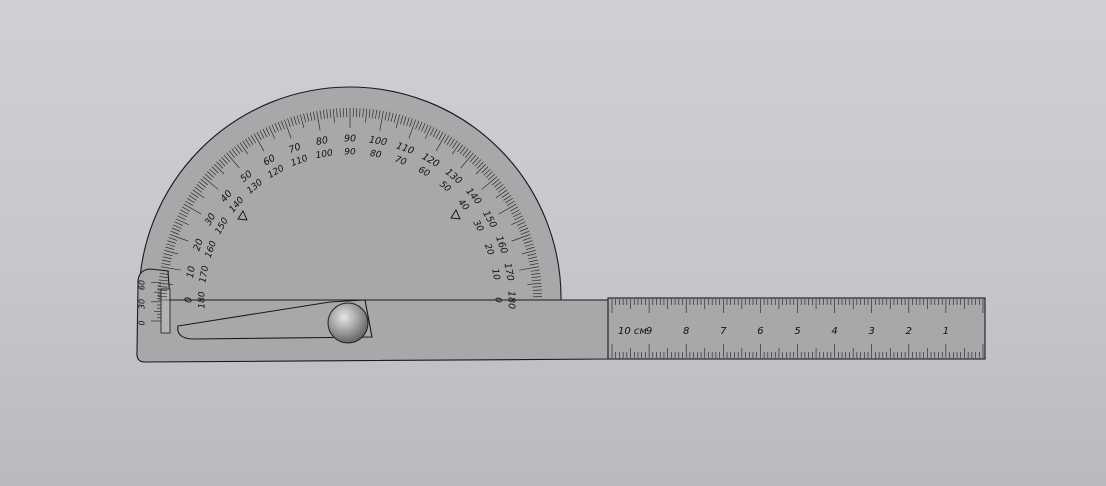 The width and height of the screenshot is (1106, 486). I want to click on ruler-cm-label: 2, so click(909, 331).